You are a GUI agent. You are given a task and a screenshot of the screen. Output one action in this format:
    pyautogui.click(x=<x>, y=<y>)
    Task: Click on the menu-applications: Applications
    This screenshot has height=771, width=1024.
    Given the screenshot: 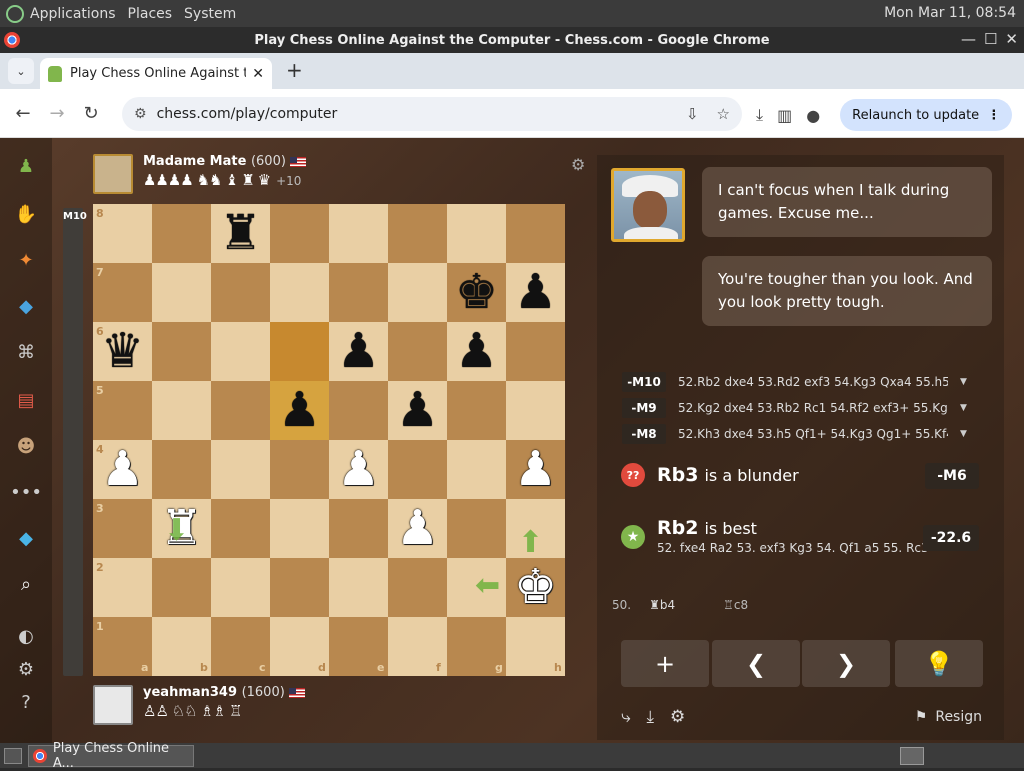 What is the action you would take?
    pyautogui.click(x=73, y=14)
    